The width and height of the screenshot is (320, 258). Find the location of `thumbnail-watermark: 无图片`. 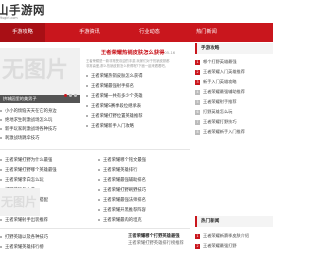

thumbnail-watermark: 无图片 is located at coordinates (19, 202).